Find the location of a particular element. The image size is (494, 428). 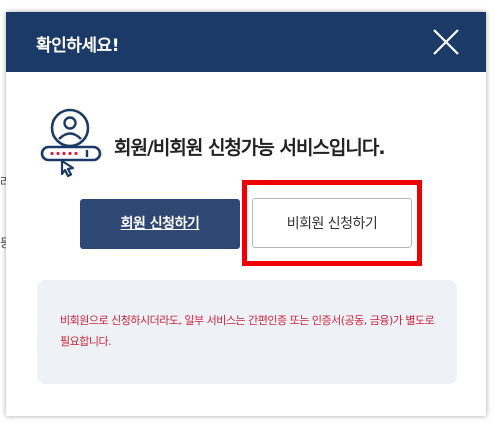

close-button is located at coordinates (446, 42).